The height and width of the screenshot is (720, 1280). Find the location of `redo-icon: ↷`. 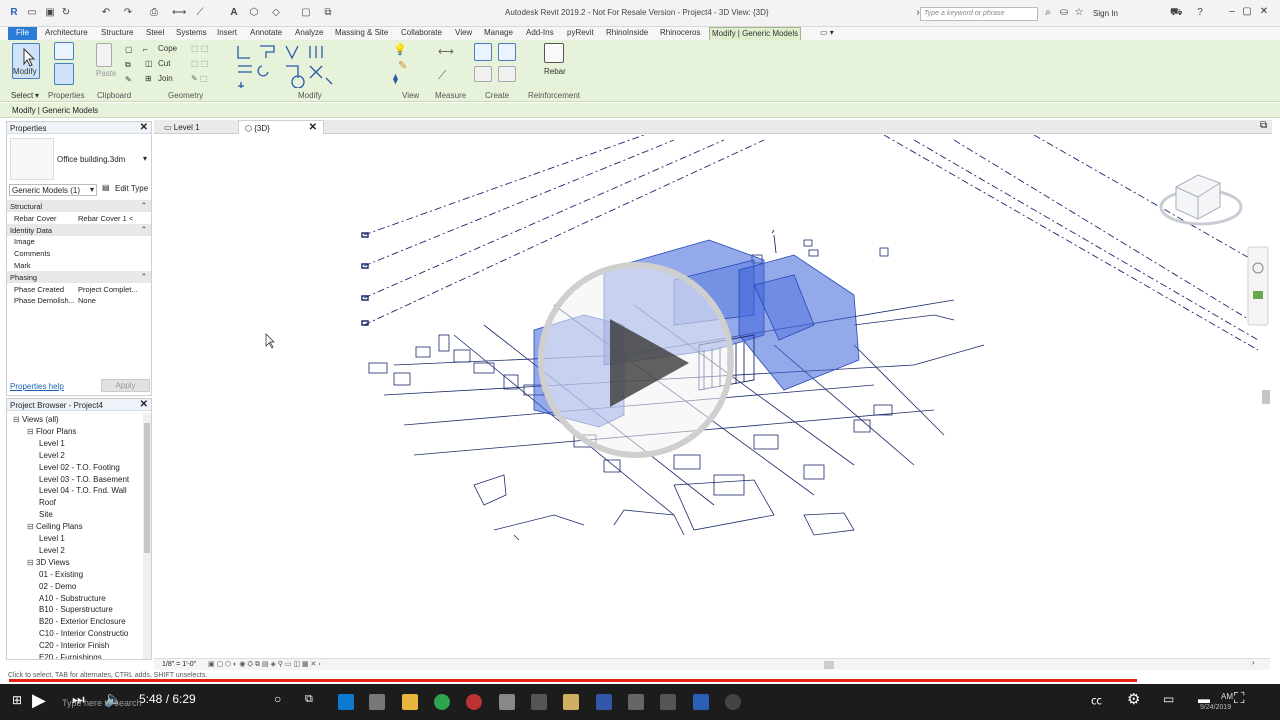

redo-icon: ↷ is located at coordinates (128, 13).